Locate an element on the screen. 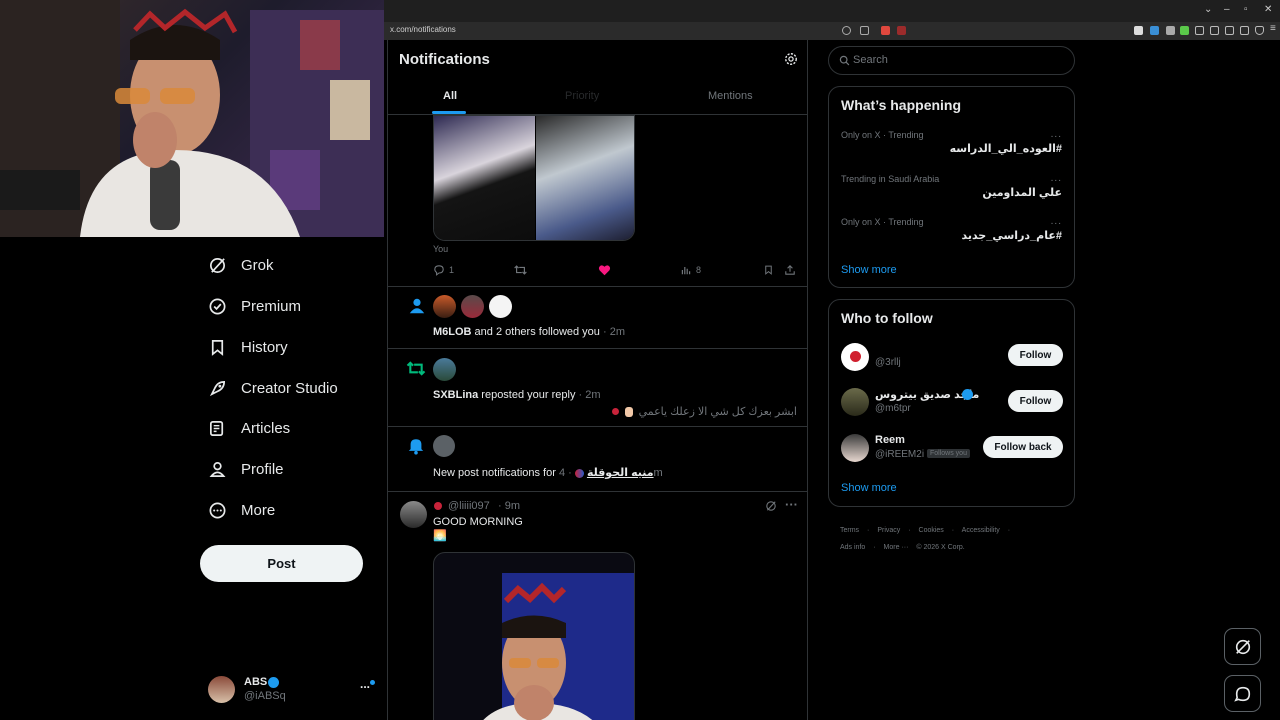 The image size is (1280, 720). maximize-icon: ▫ is located at coordinates (1246, 9).